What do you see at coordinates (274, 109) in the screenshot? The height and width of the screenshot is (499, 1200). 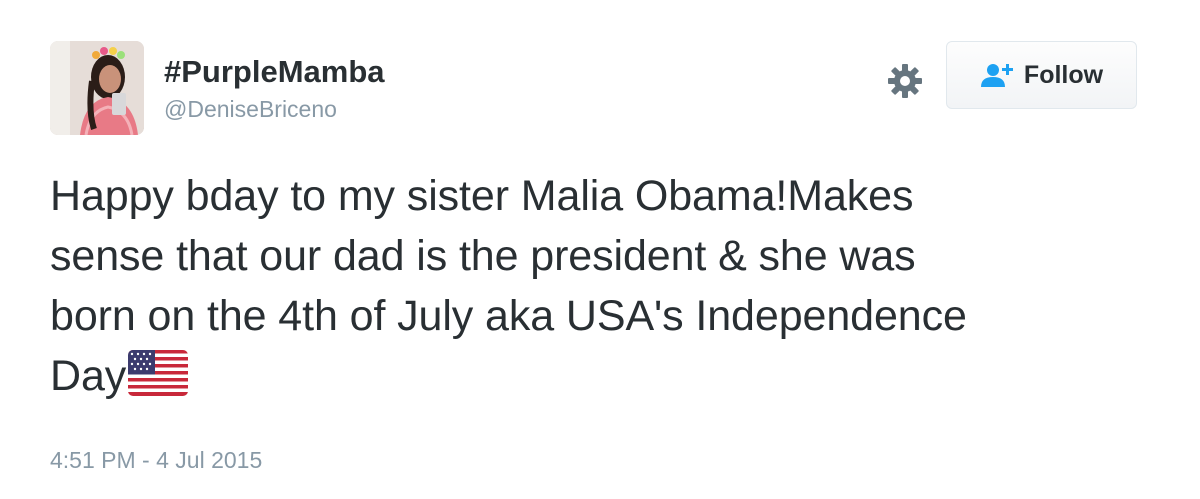 I see `screen-name: @DeniseBriceno` at bounding box center [274, 109].